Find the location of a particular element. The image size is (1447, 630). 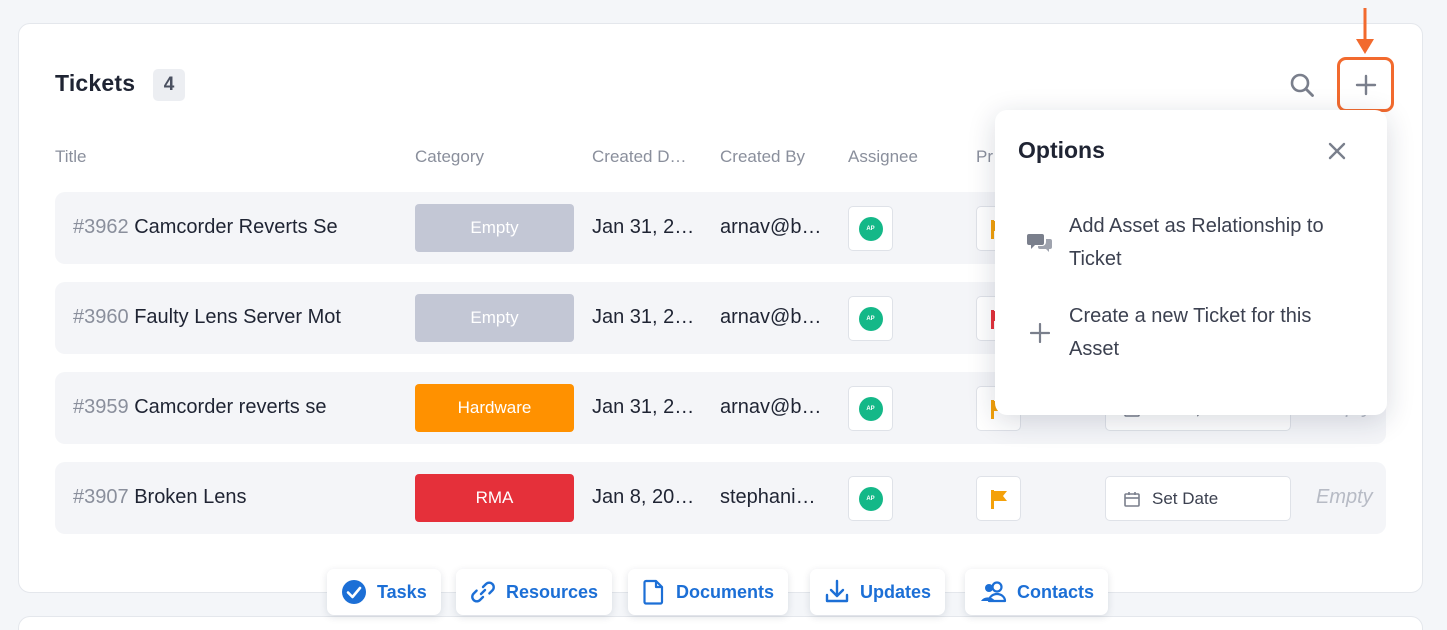

set-date-button: Set Date is located at coordinates (1198, 498).